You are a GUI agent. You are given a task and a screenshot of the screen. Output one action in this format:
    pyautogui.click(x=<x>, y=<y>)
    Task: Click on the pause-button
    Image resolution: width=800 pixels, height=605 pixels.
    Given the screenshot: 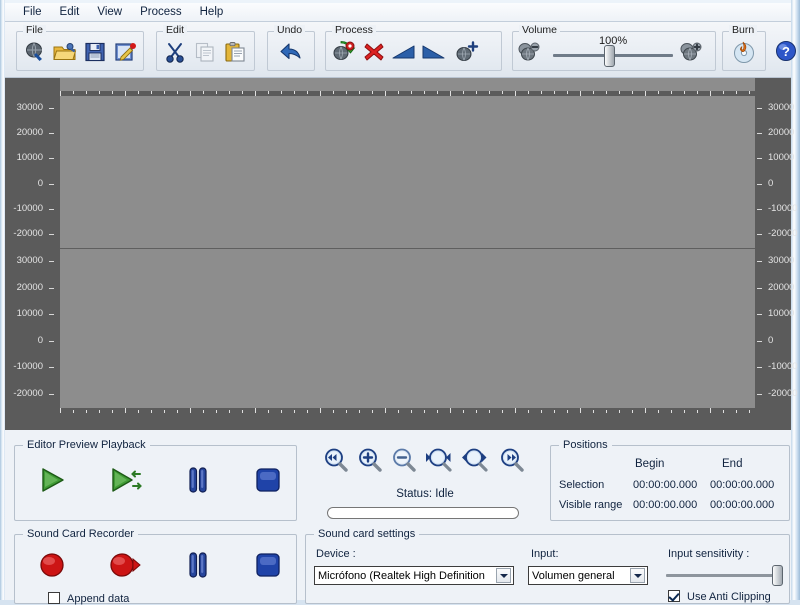 What is the action you would take?
    pyautogui.click(x=198, y=481)
    